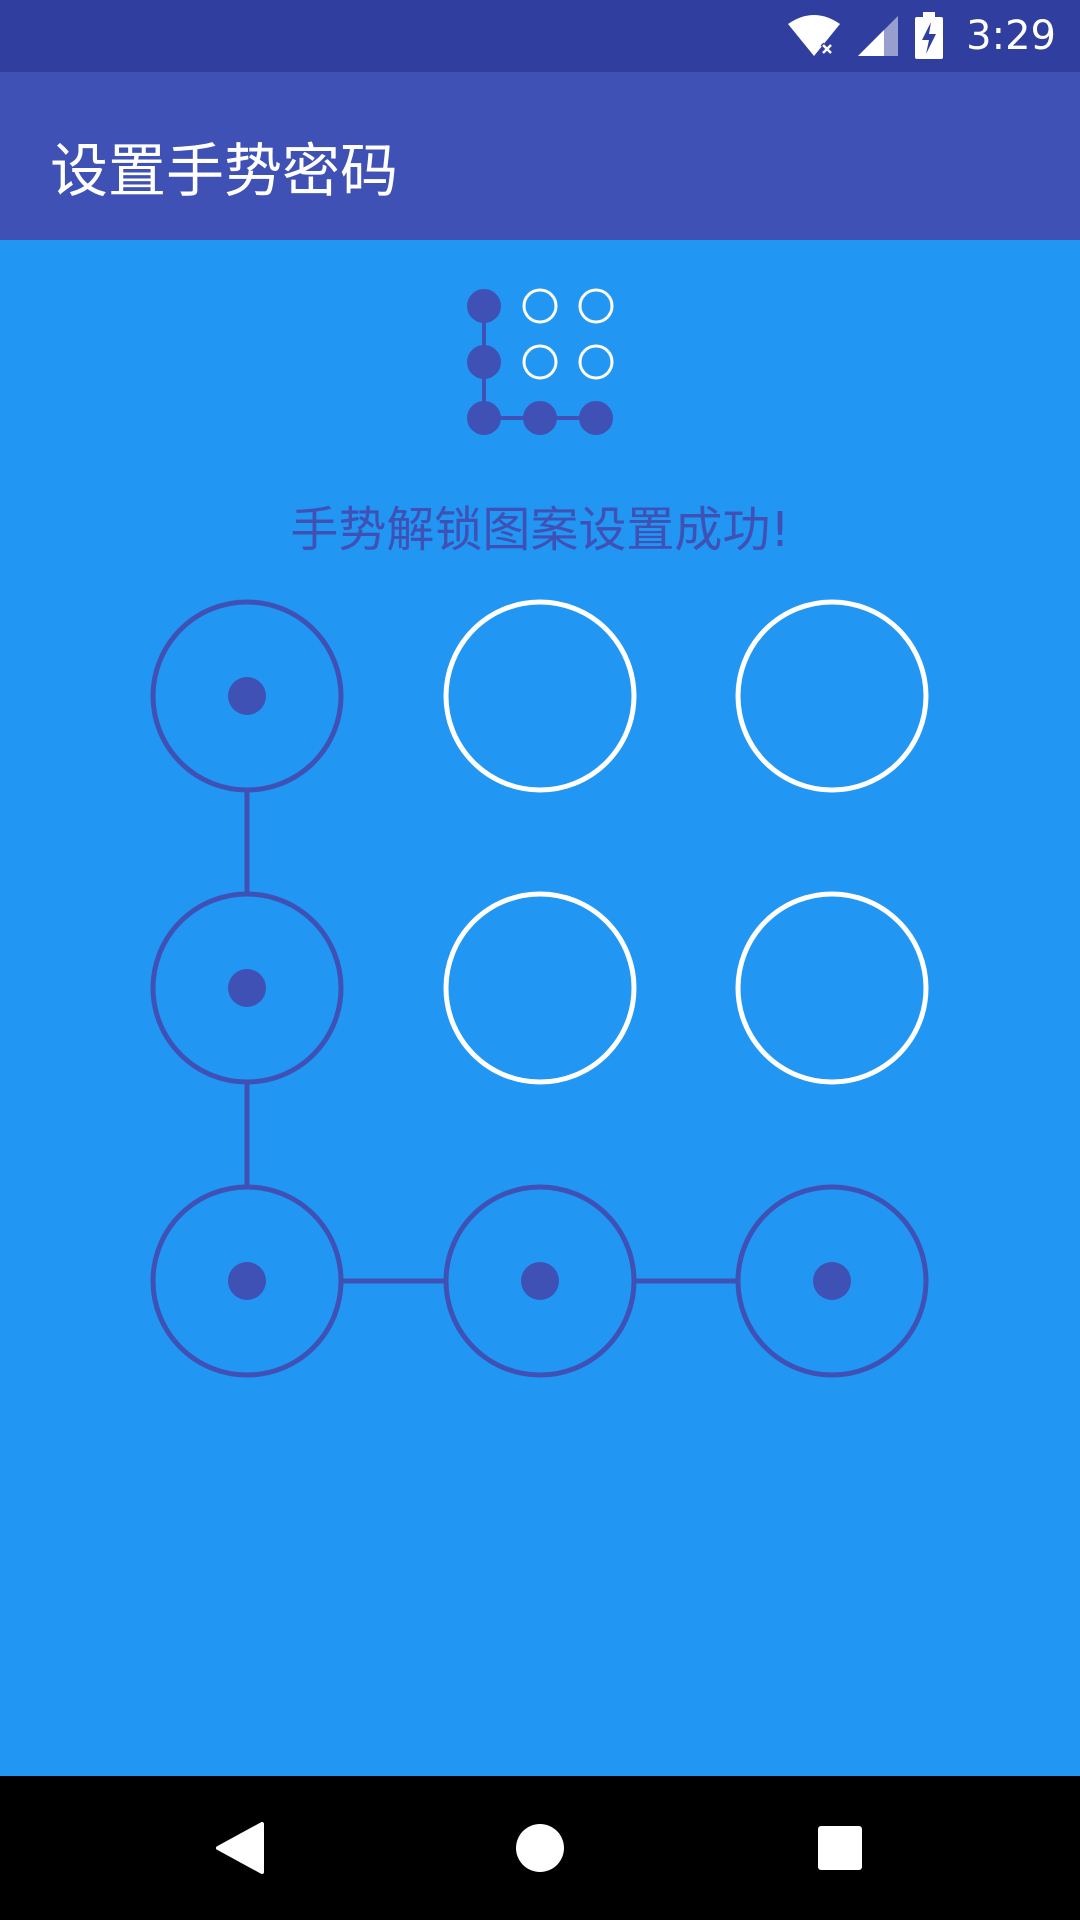 The width and height of the screenshot is (1080, 1920). I want to click on battery-charging-icon, so click(929, 35).